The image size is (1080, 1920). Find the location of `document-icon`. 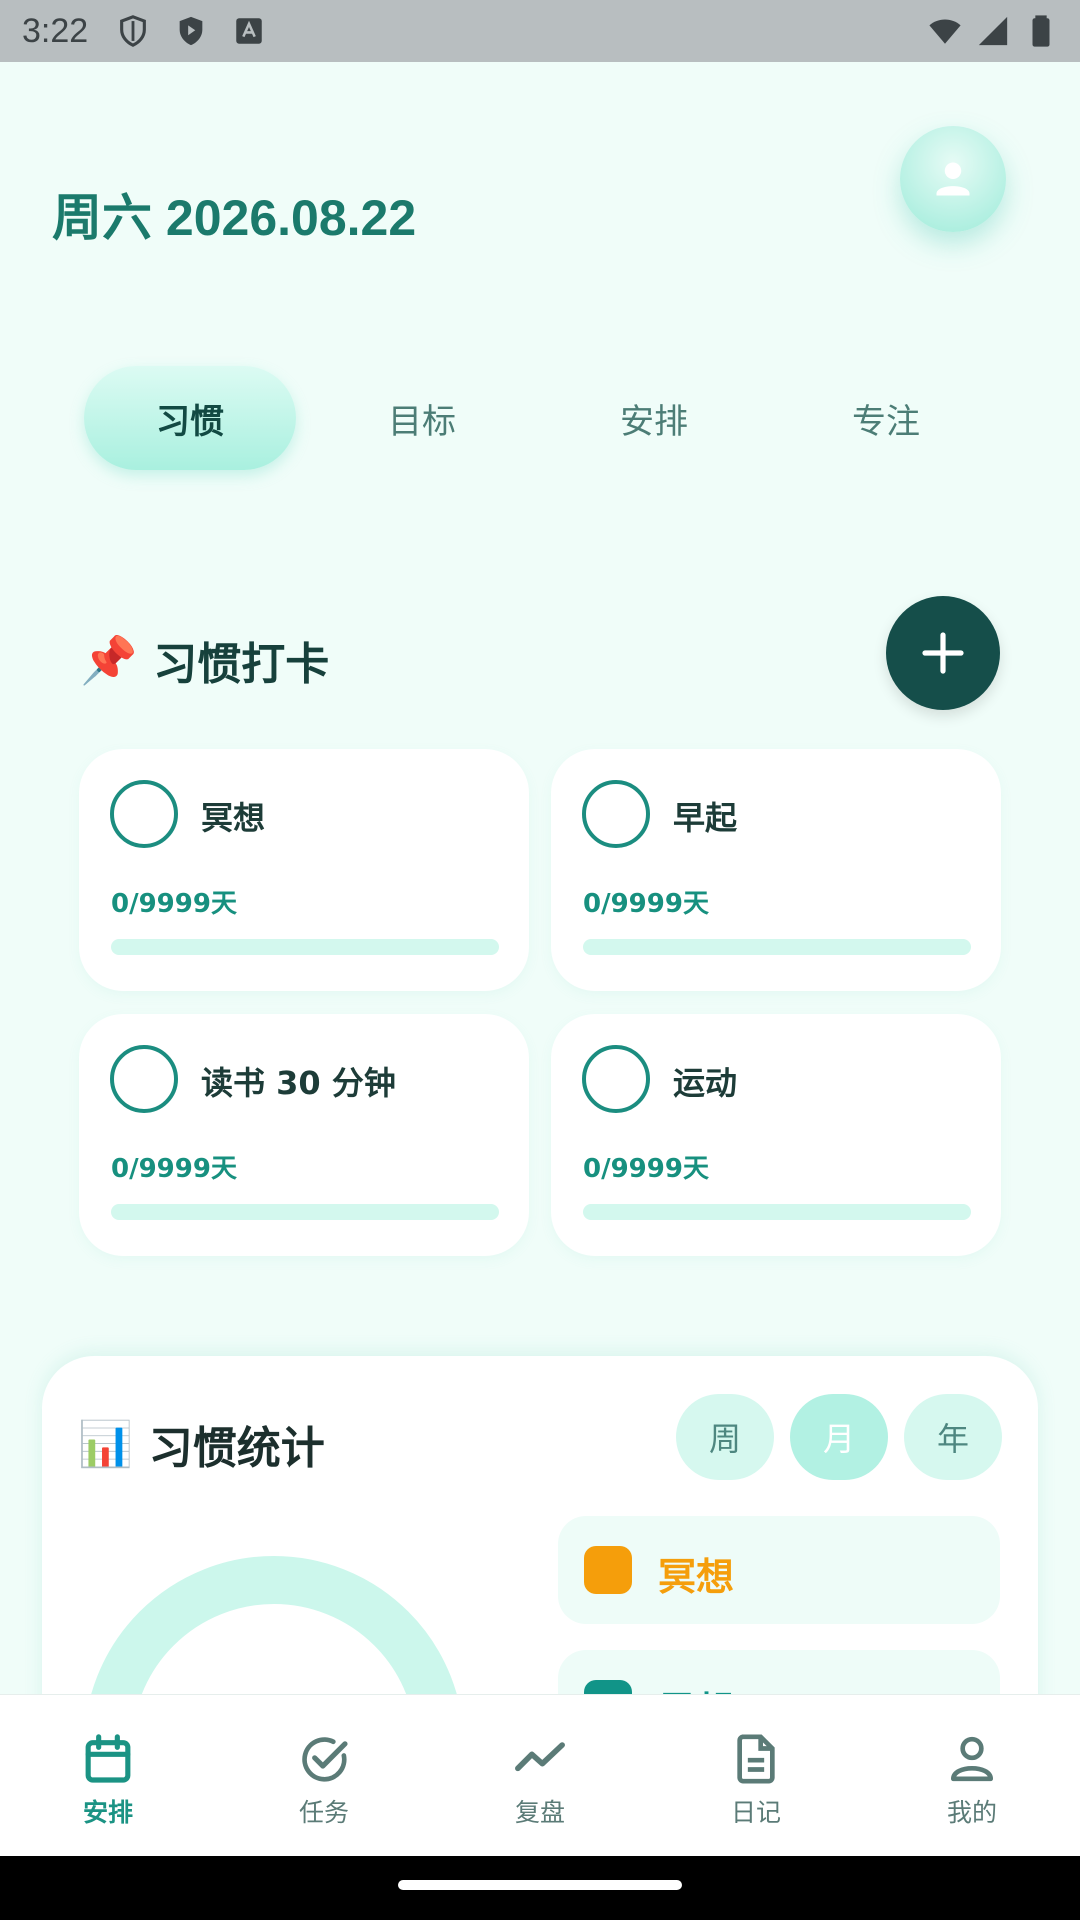

document-icon is located at coordinates (756, 1759).